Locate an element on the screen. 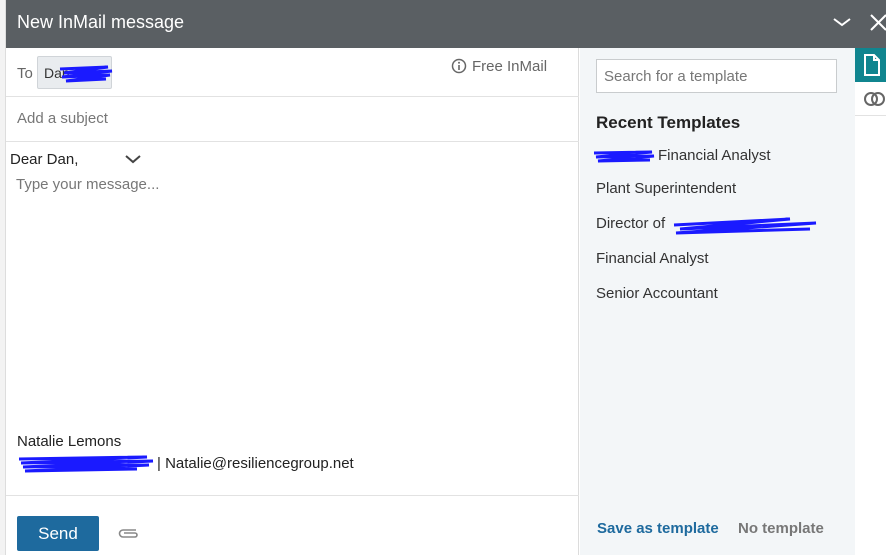  template-item: Financial Analyst is located at coordinates (652, 258).